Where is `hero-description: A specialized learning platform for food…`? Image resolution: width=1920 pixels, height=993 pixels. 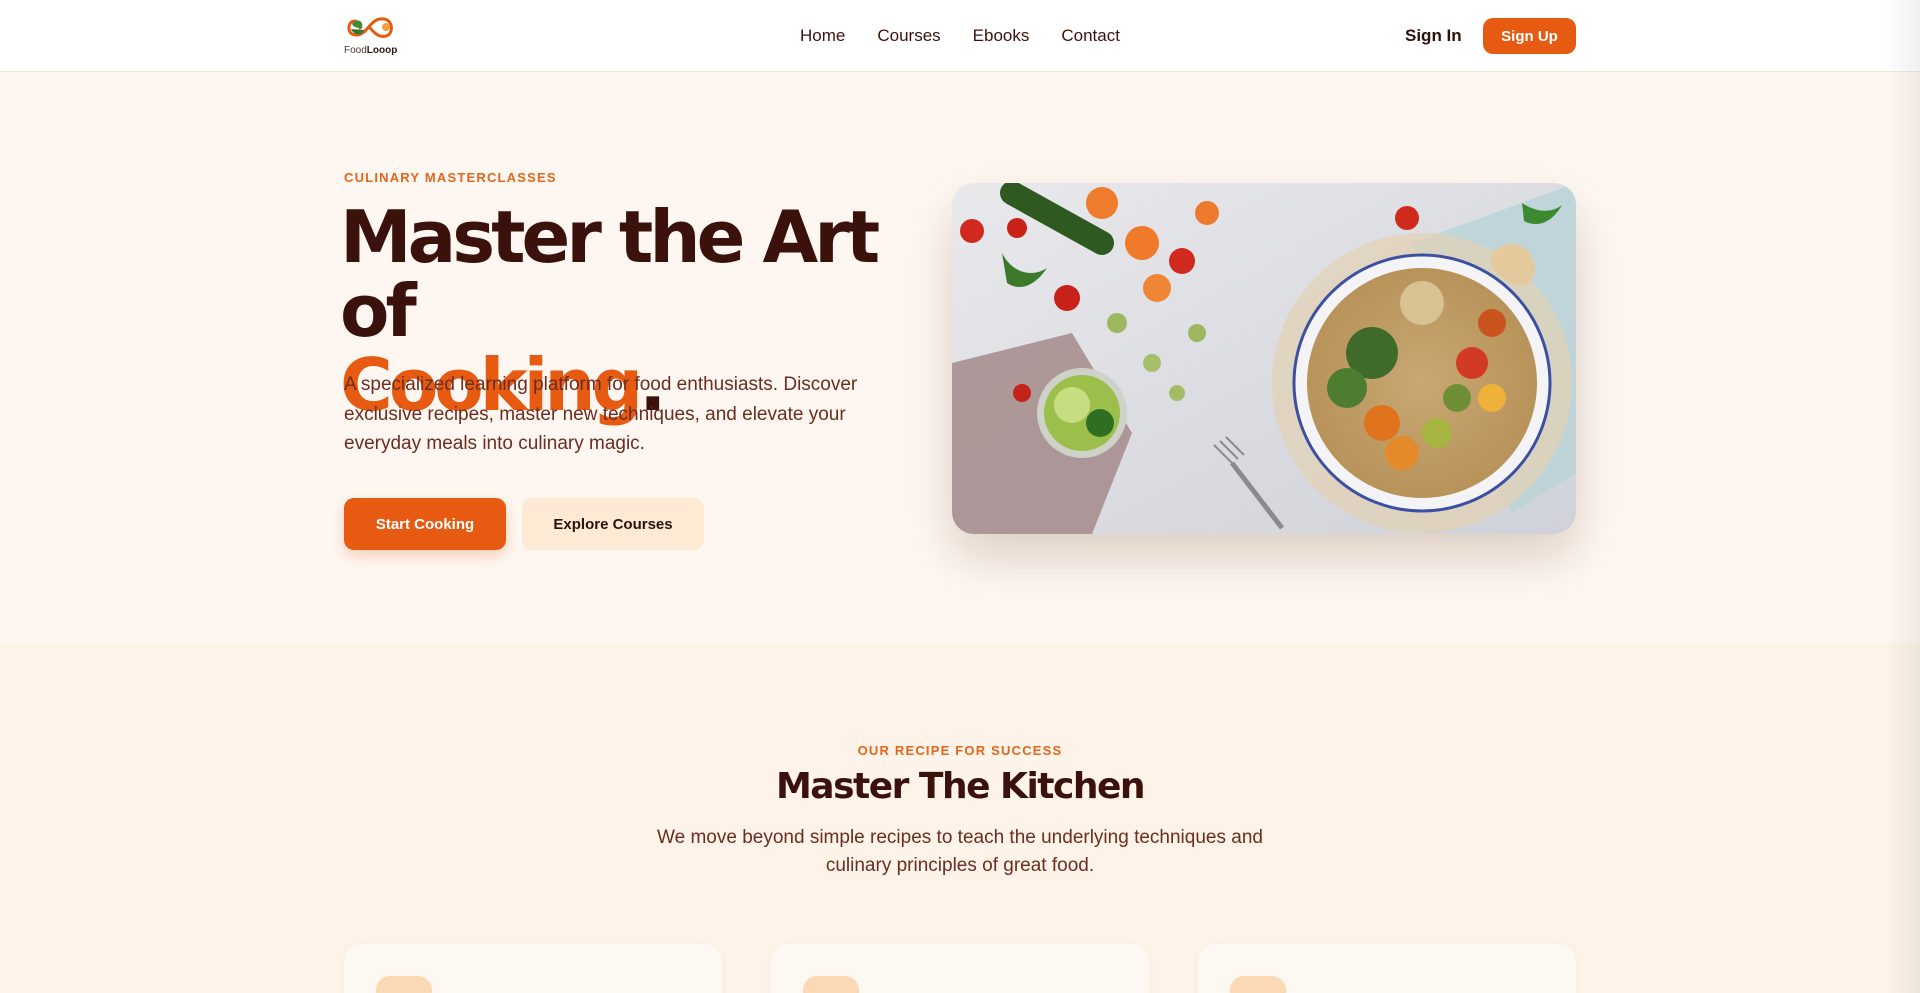
hero-description: A specialized learning platform for food… is located at coordinates (601, 414).